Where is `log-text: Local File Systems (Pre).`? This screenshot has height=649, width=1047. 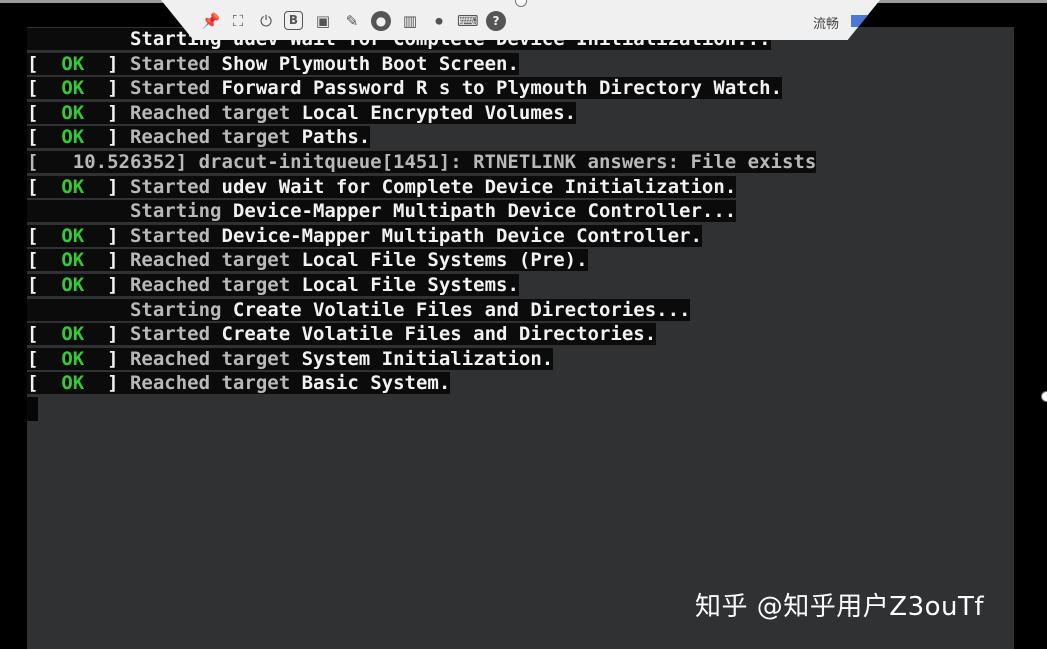 log-text: Local File Systems (Pre). is located at coordinates (444, 260).